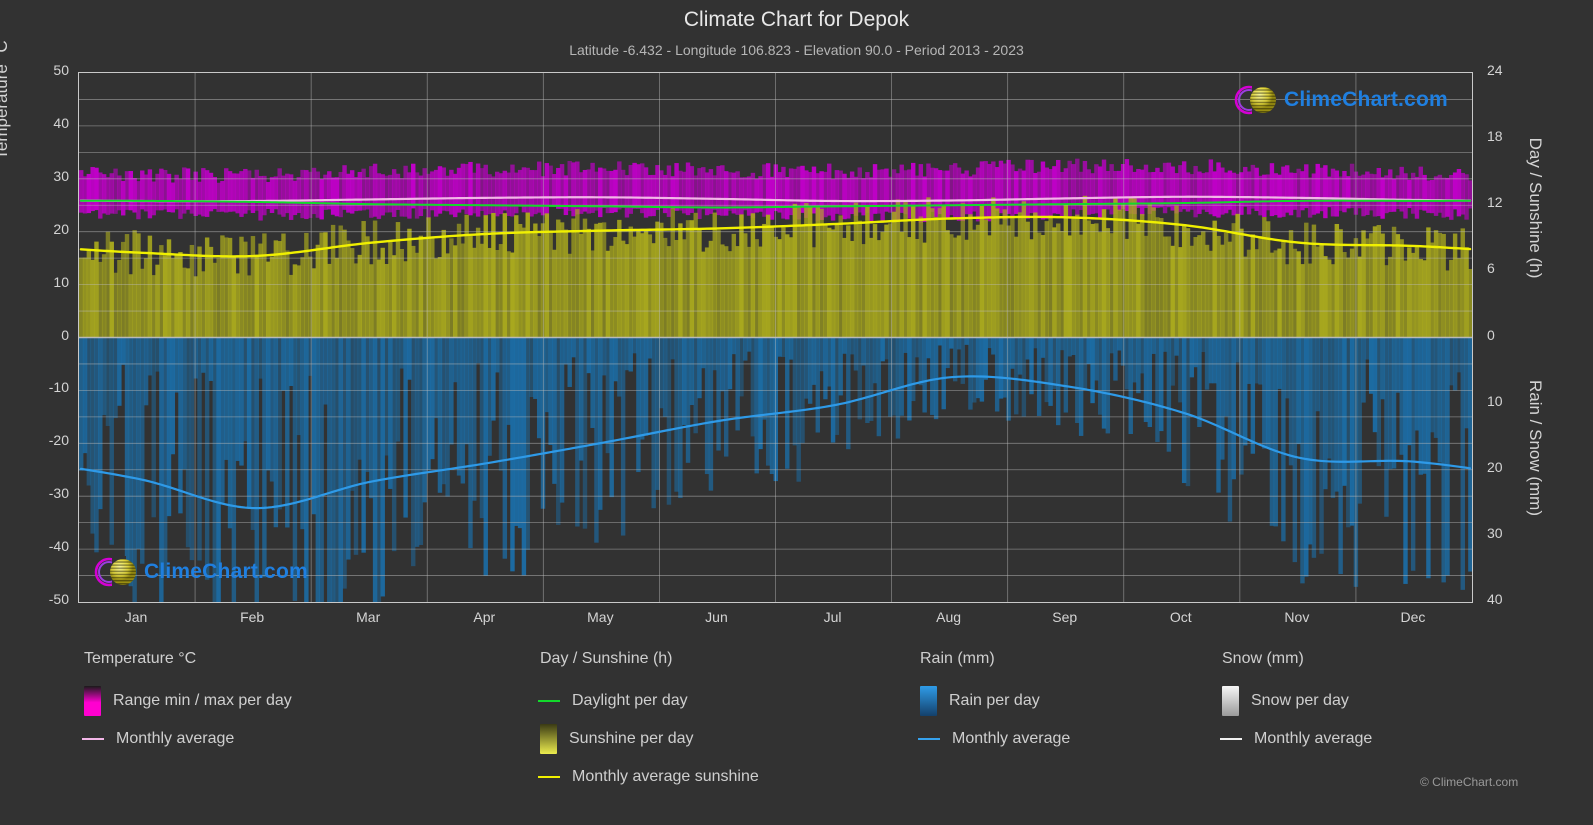 The height and width of the screenshot is (825, 1593). What do you see at coordinates (140, 658) in the screenshot?
I see `legend-column-title: Temperature °C` at bounding box center [140, 658].